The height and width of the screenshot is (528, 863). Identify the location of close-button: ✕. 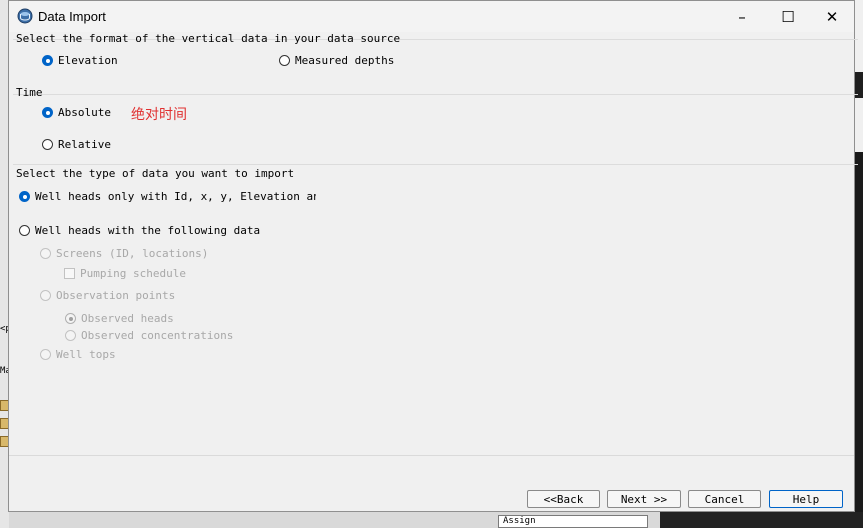
(832, 16).